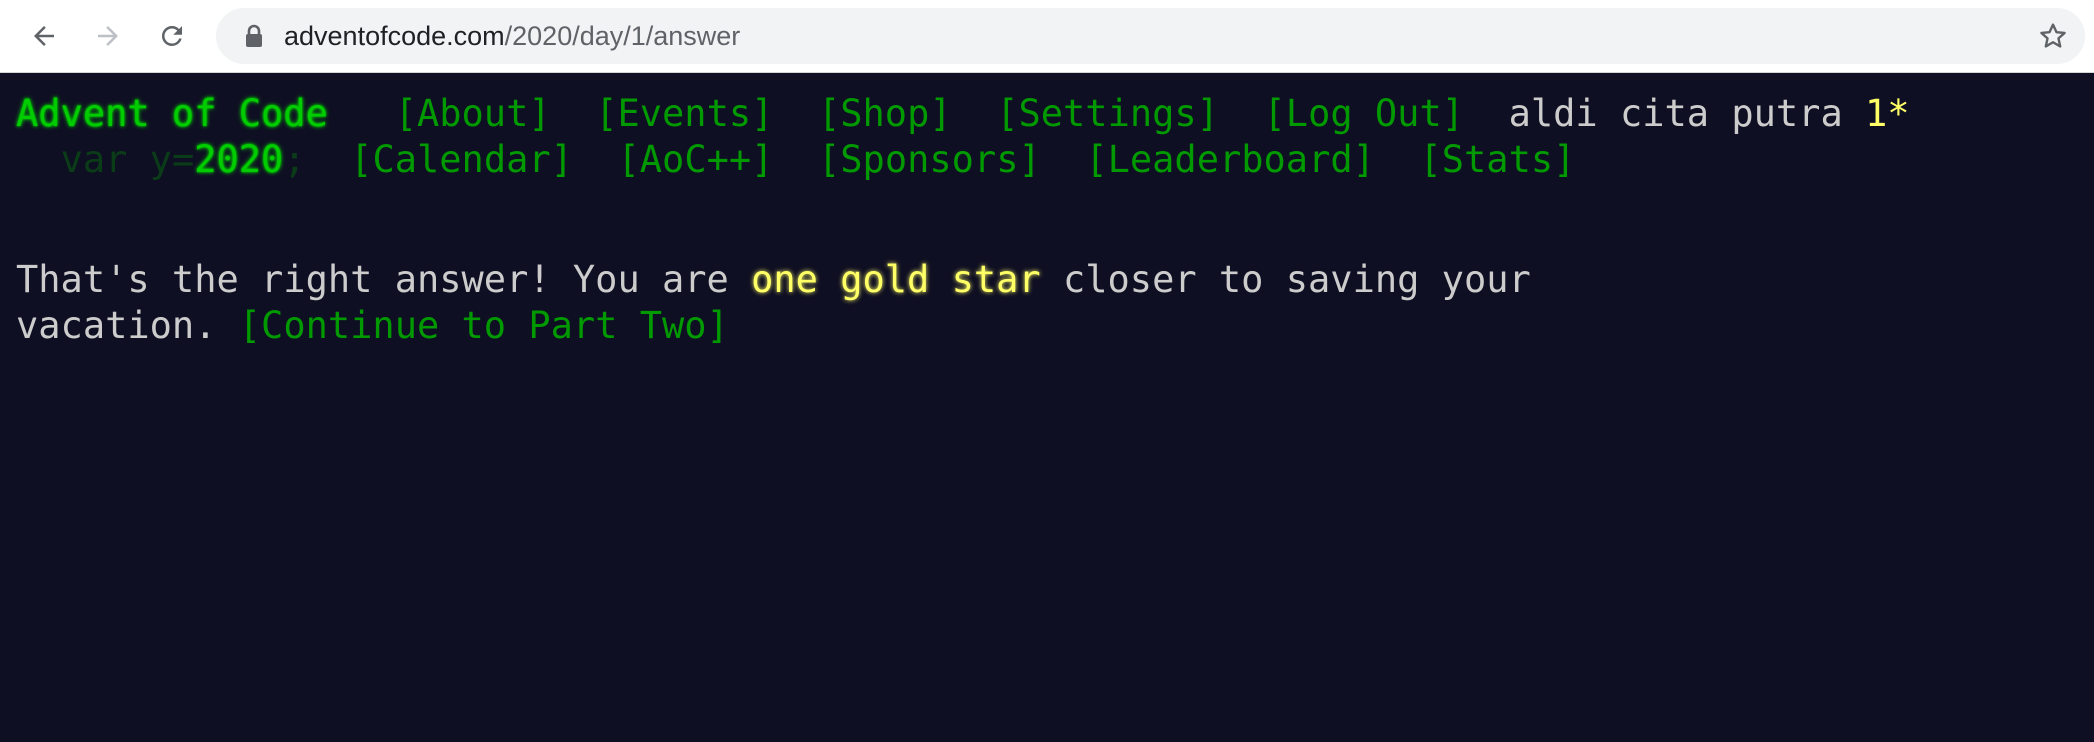  I want to click on nav-settings-link: [Settings], so click(1107, 113).